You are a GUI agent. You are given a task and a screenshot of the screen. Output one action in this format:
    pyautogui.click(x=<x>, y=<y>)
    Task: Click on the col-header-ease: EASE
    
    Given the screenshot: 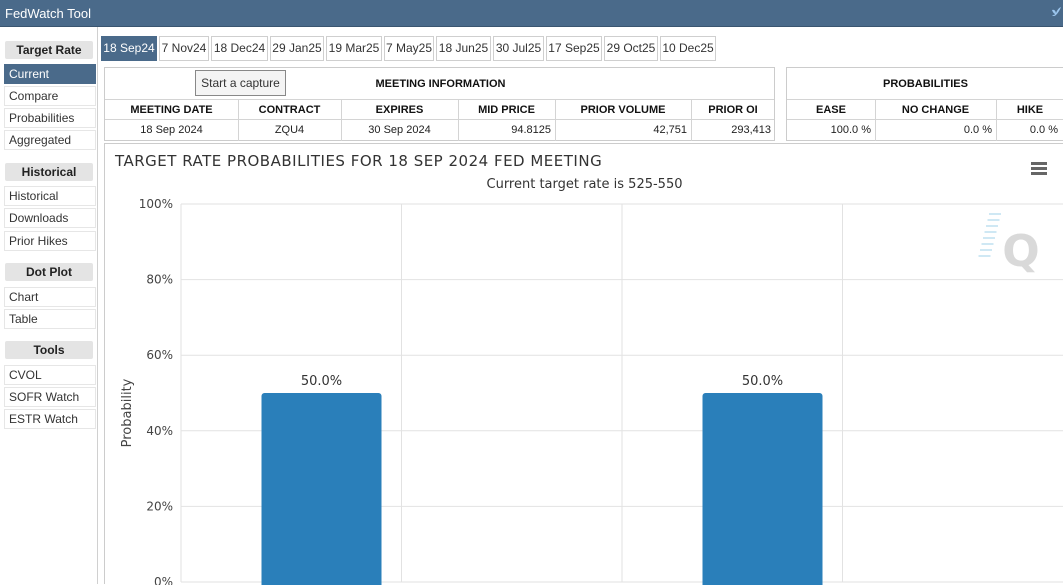 What is the action you would take?
    pyautogui.click(x=831, y=110)
    